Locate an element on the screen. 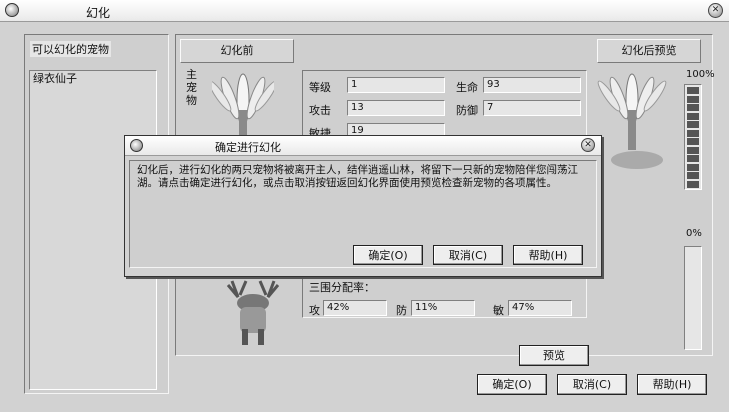 The height and width of the screenshot is (412, 729). close-icon: ✕ is located at coordinates (715, 10).